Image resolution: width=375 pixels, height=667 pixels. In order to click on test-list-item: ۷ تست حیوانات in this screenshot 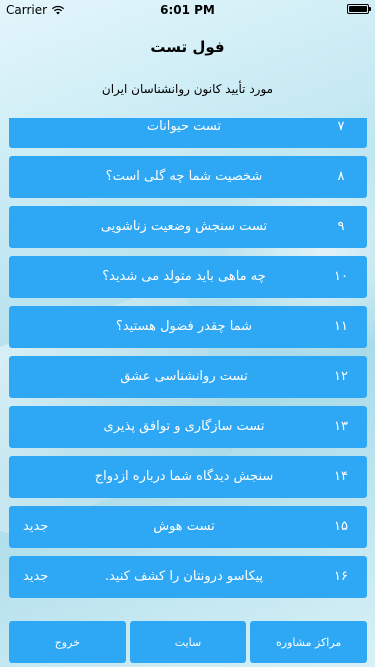, I will do `click(188, 133)`.